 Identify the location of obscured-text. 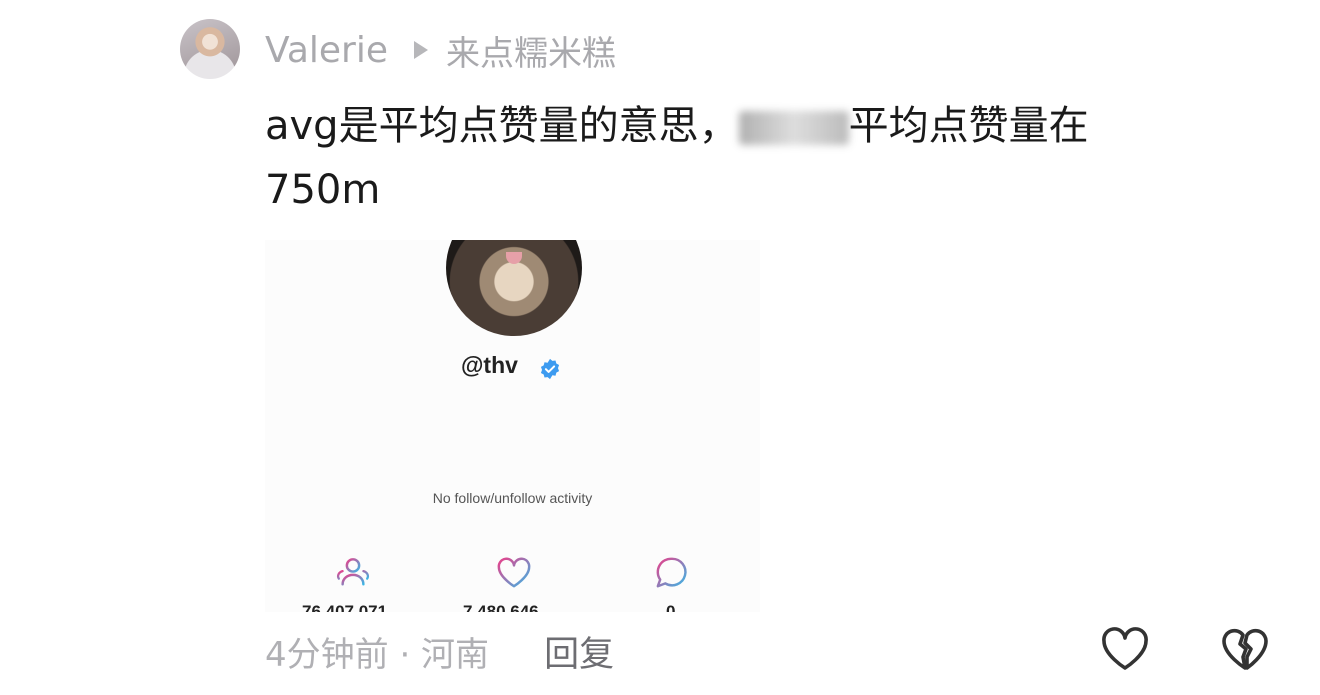
(793, 128).